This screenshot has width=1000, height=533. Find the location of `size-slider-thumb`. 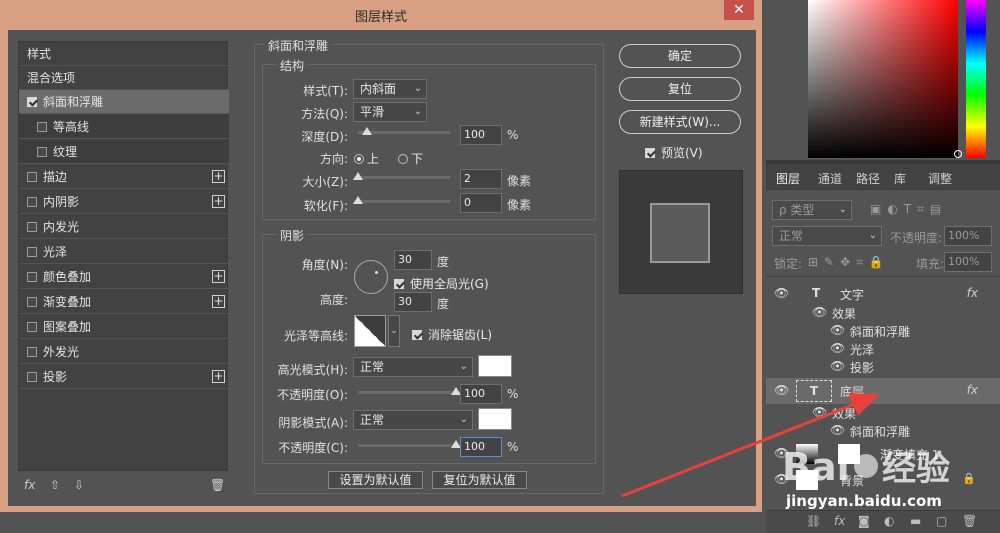

size-slider-thumb is located at coordinates (358, 176).